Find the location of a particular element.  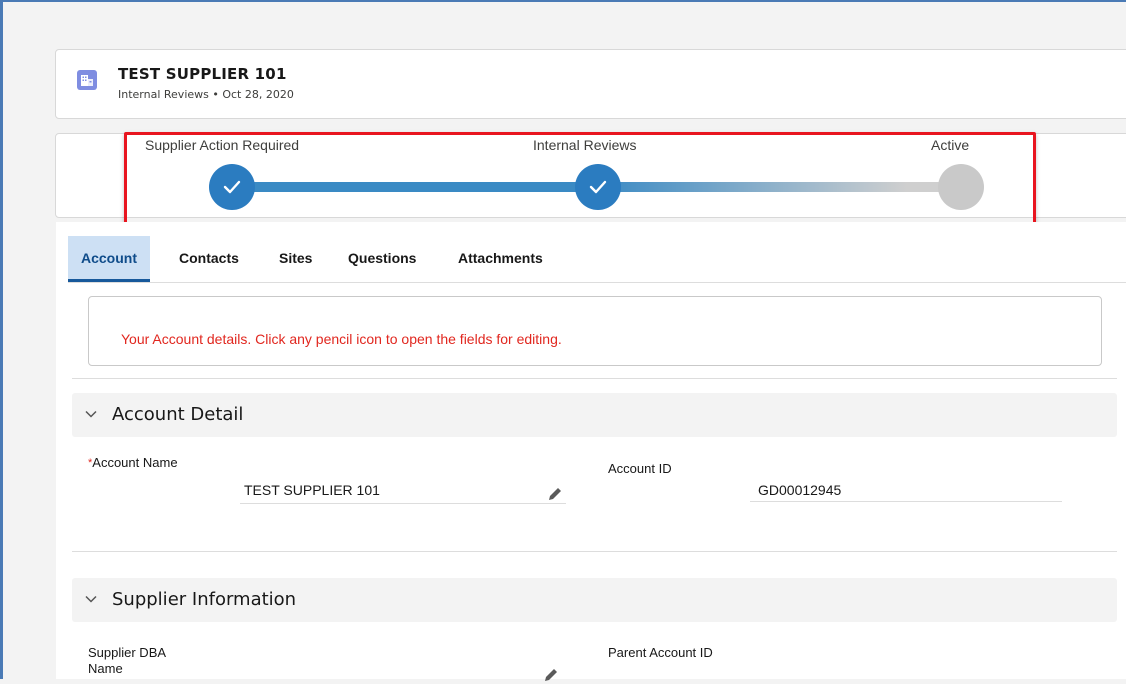

annotation-highlight-box is located at coordinates (580, 178).